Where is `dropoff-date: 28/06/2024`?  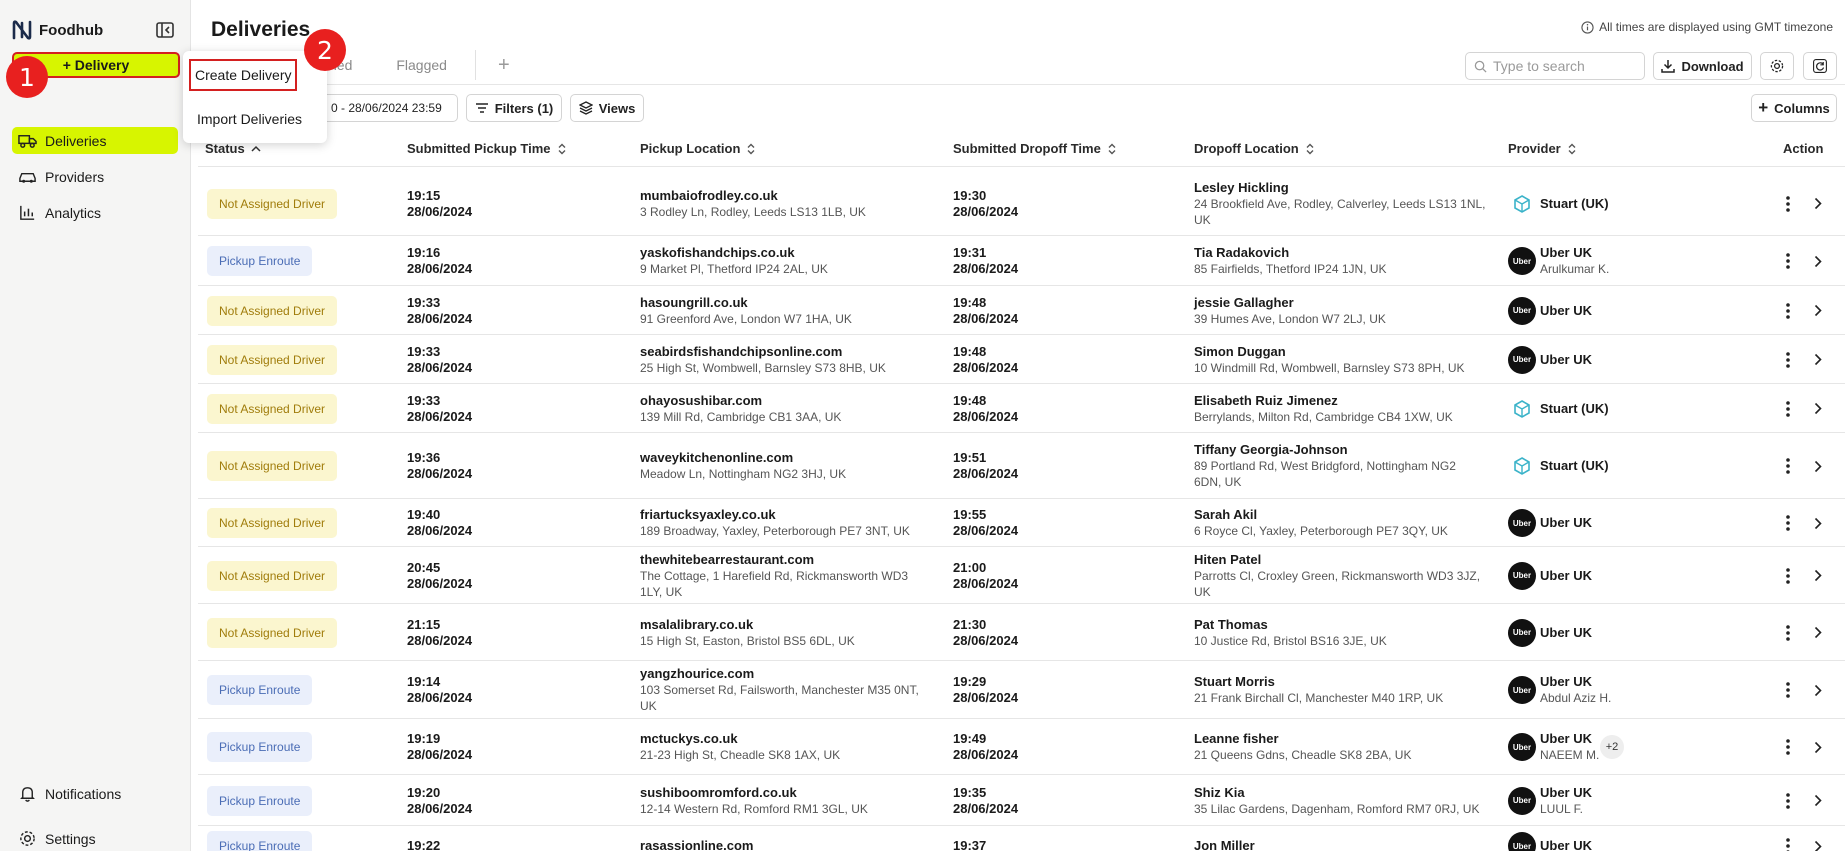 dropoff-date: 28/06/2024 is located at coordinates (986, 367).